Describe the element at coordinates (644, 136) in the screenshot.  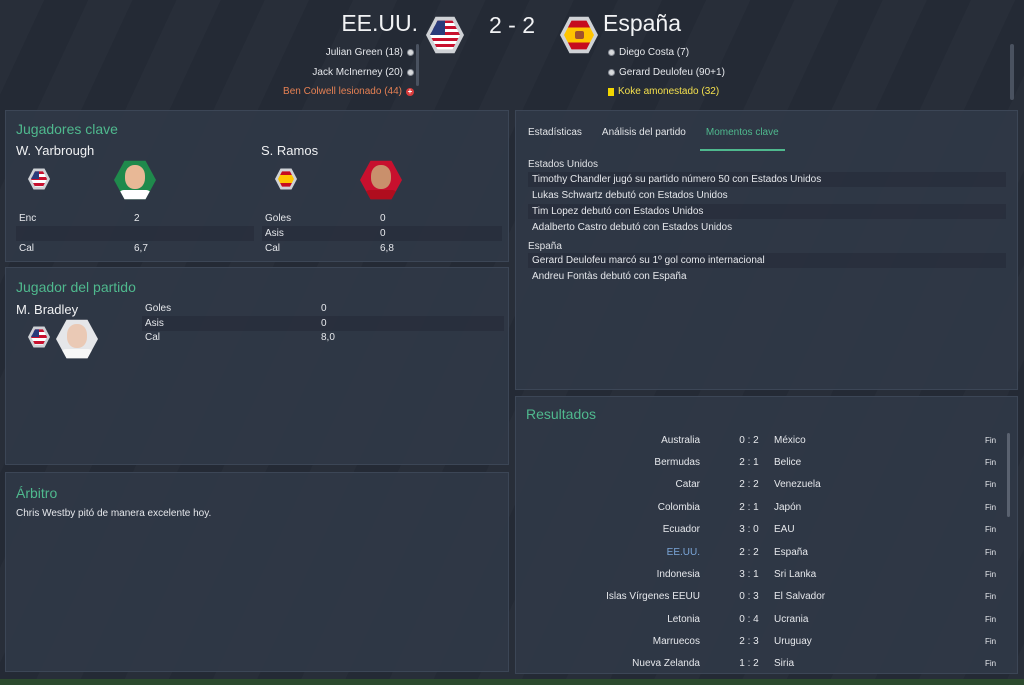
I see `tab-match-analysis: Análisis del partido` at that location.